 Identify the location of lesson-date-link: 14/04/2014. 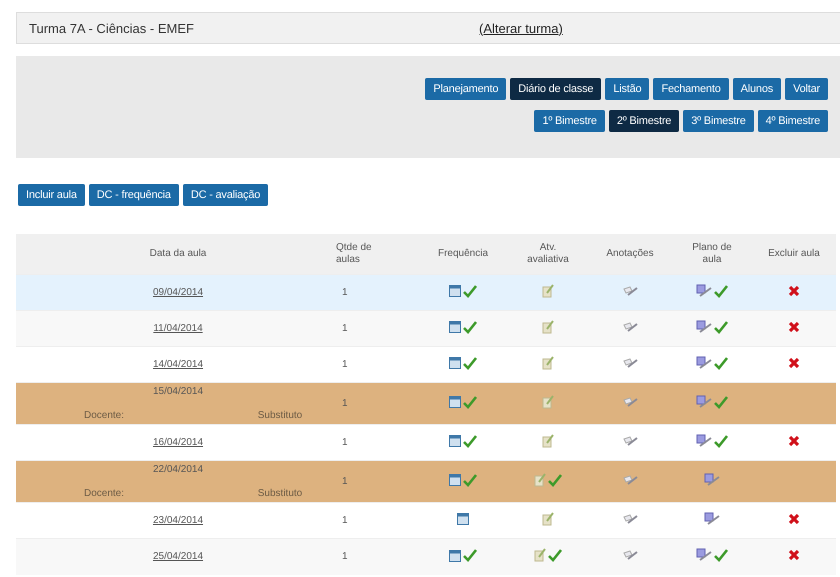
(178, 364).